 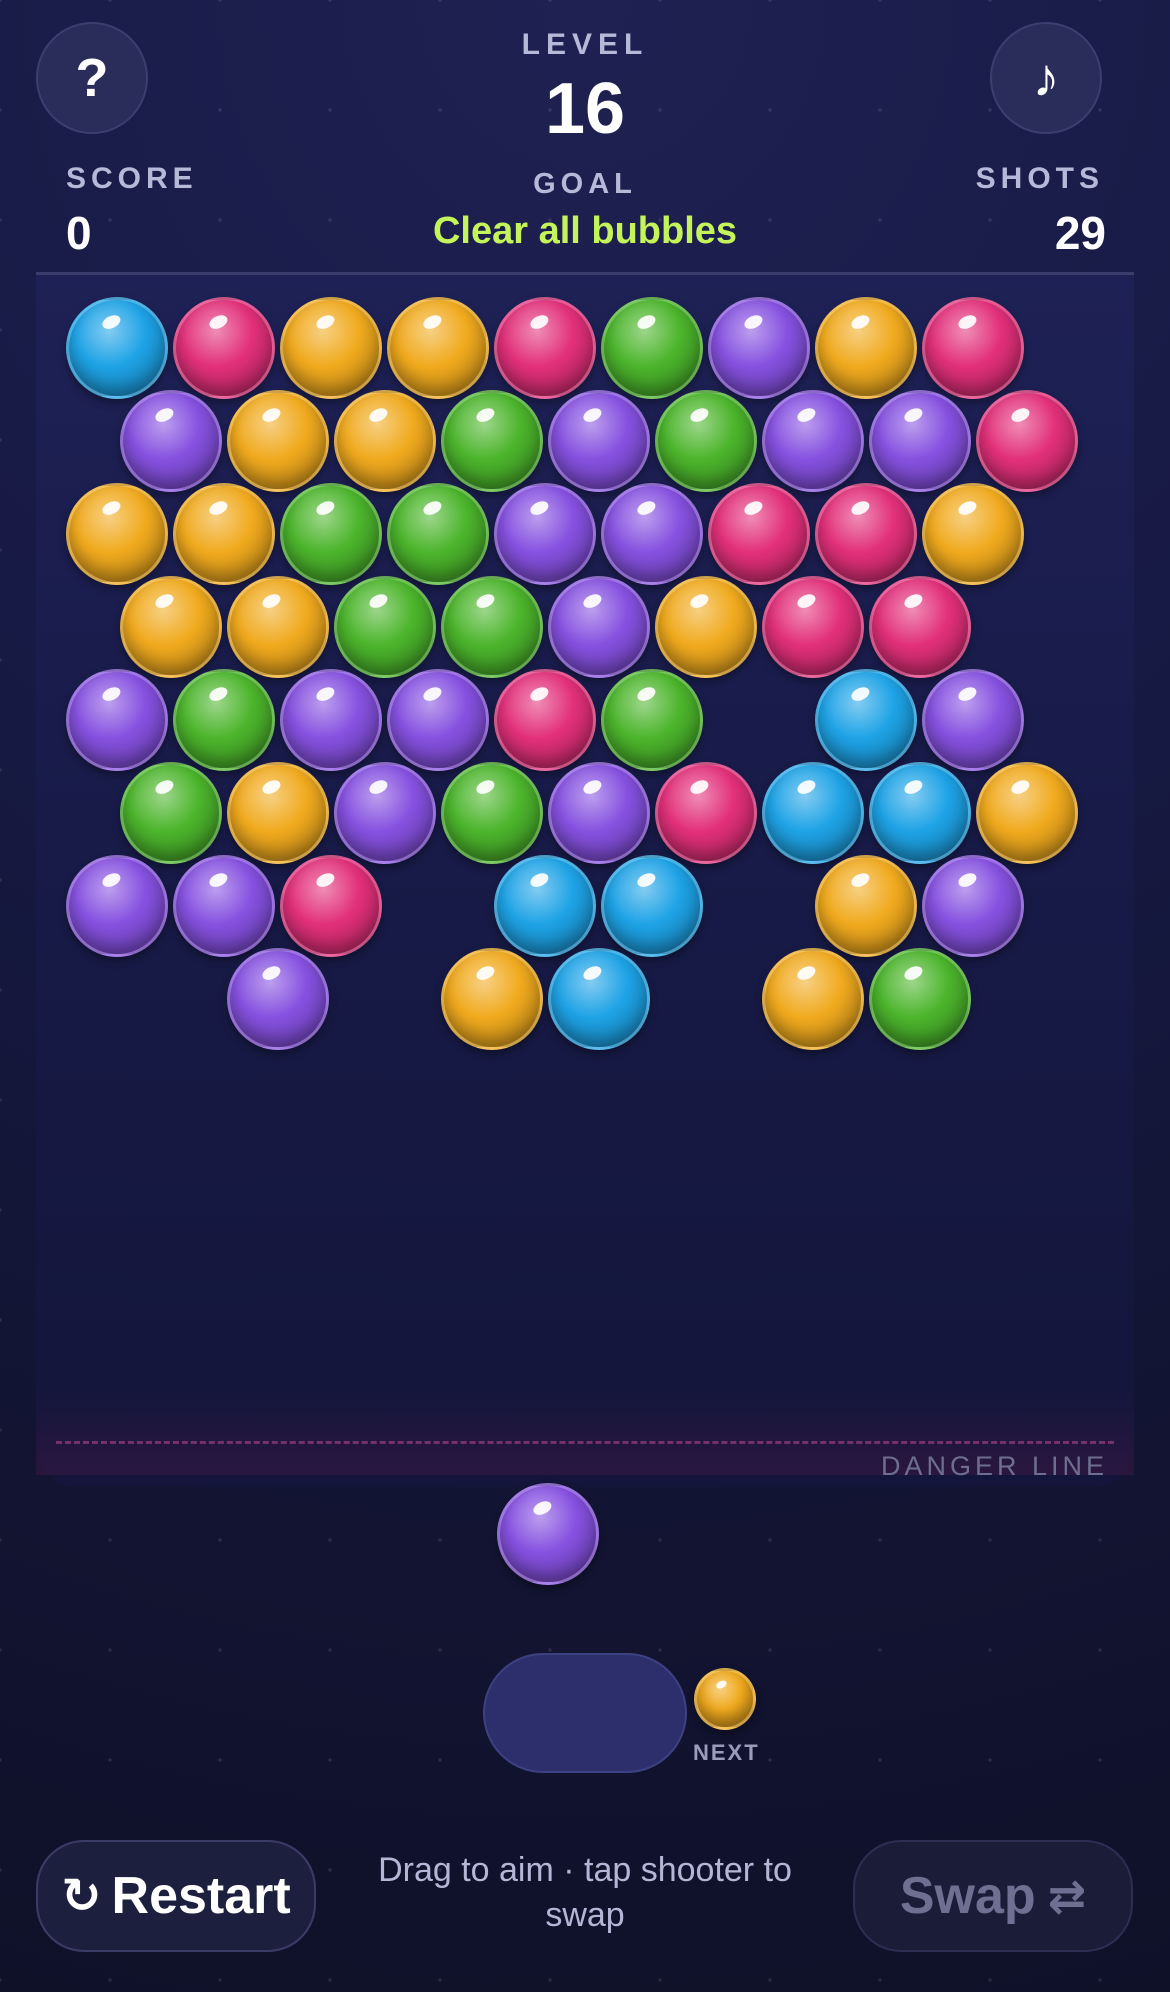 I want to click on swap-button: Swap ⇄, so click(x=993, y=1896).